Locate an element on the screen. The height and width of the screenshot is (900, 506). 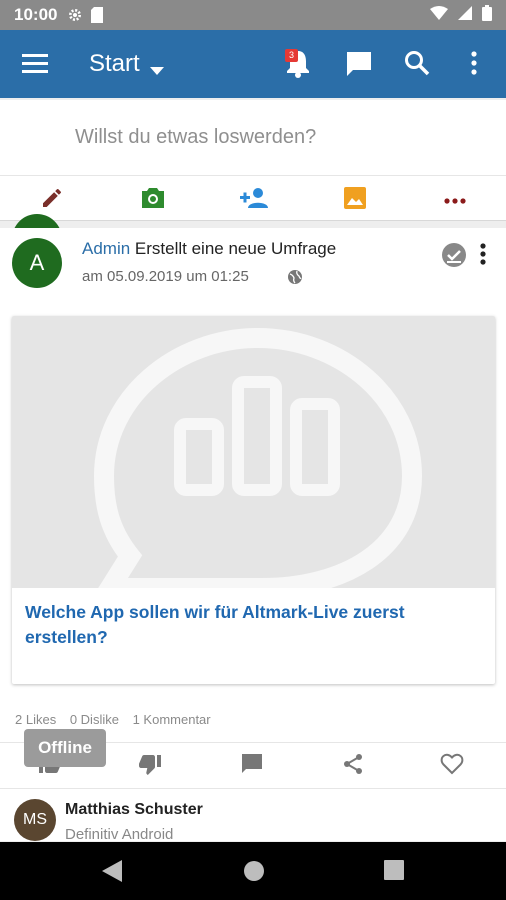
wifi-icon is located at coordinates (439, 15).